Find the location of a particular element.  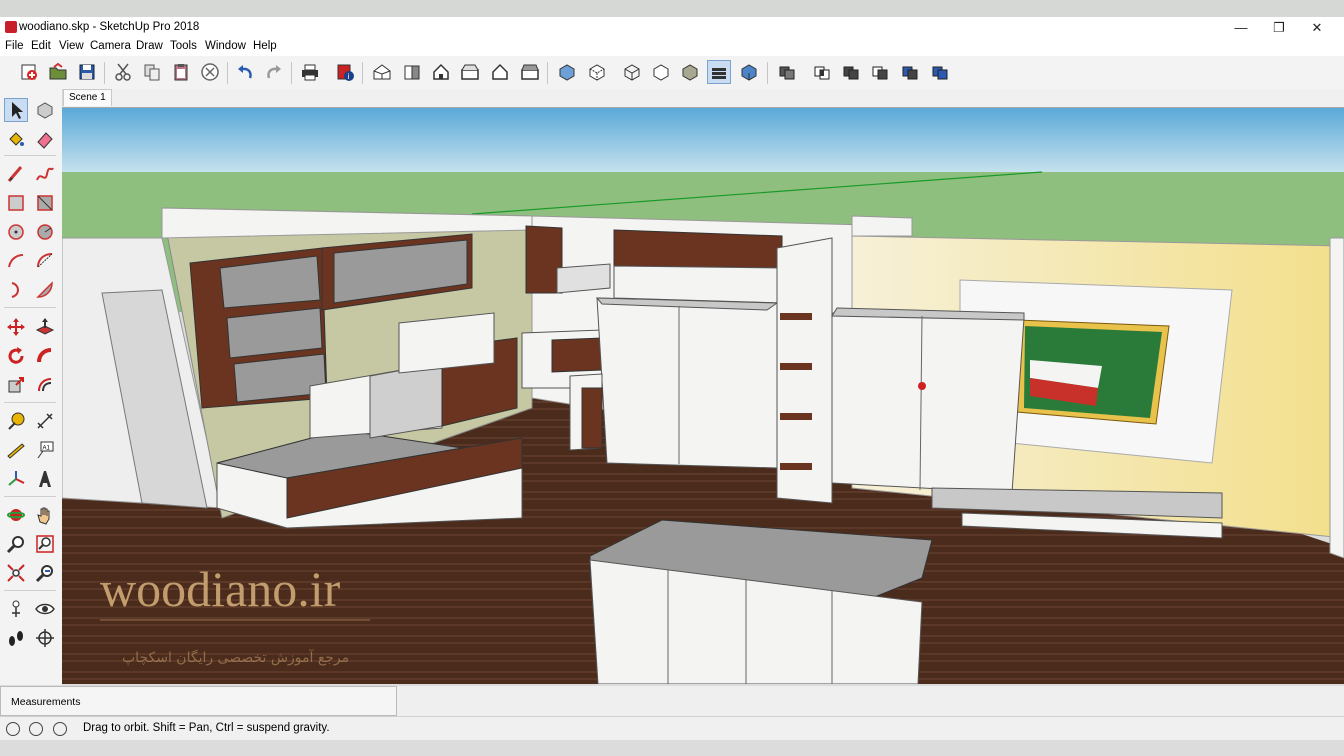

model-info-icon: i is located at coordinates (345, 72).